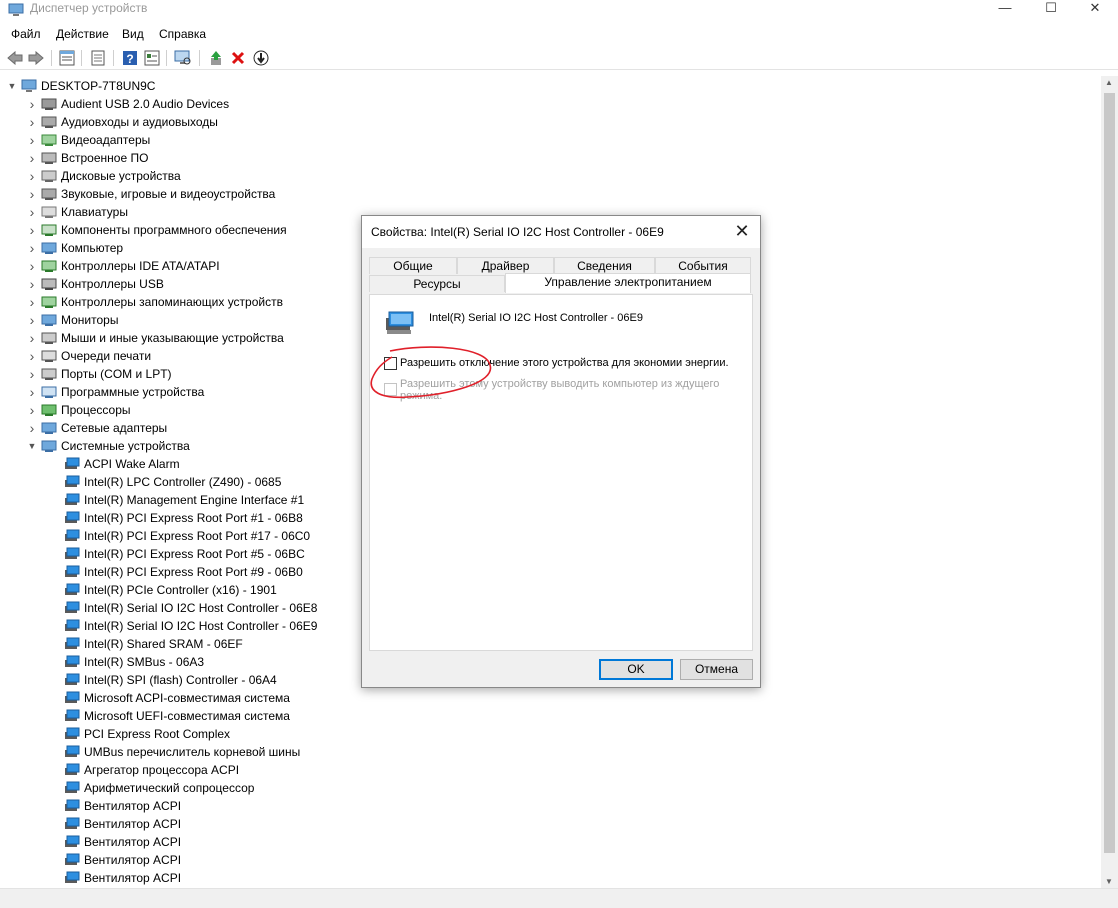 The image size is (1118, 908). Describe the element at coordinates (703, 265) in the screenshot. I see `tab-events: События` at that location.